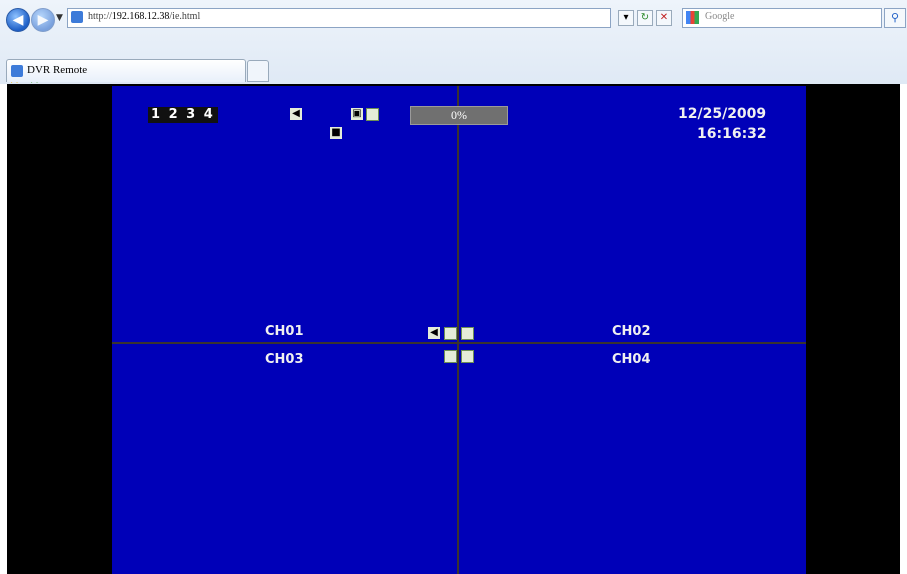  Describe the element at coordinates (339, 18) in the screenshot. I see `address-bar: http://192.168.12.38/ie.html` at that location.